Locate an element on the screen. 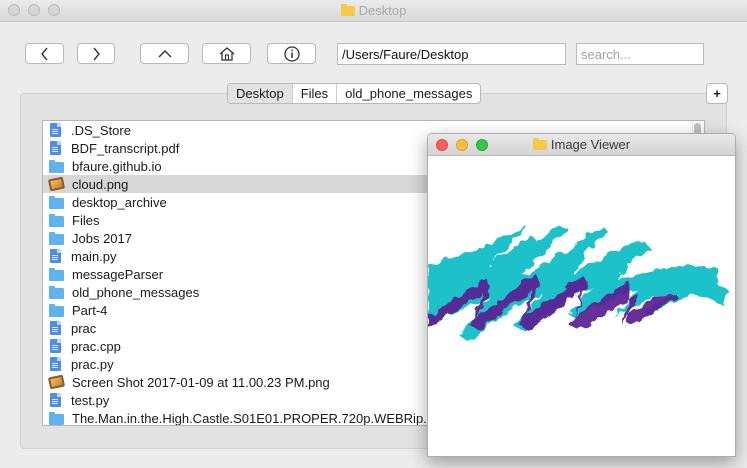 The image size is (747, 468). info-icon is located at coordinates (291, 53).